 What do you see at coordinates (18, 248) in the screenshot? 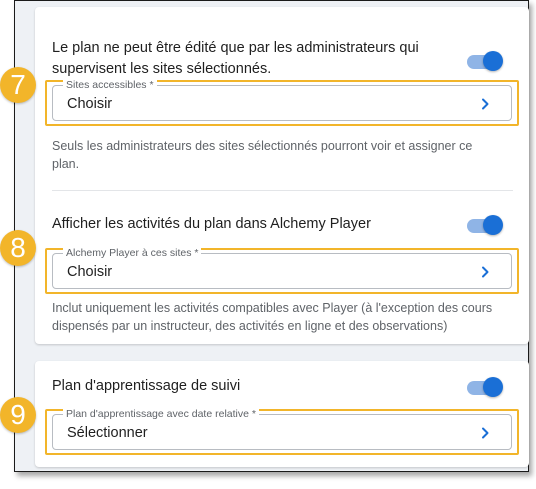
I see `callout-badge-8: 8` at bounding box center [18, 248].